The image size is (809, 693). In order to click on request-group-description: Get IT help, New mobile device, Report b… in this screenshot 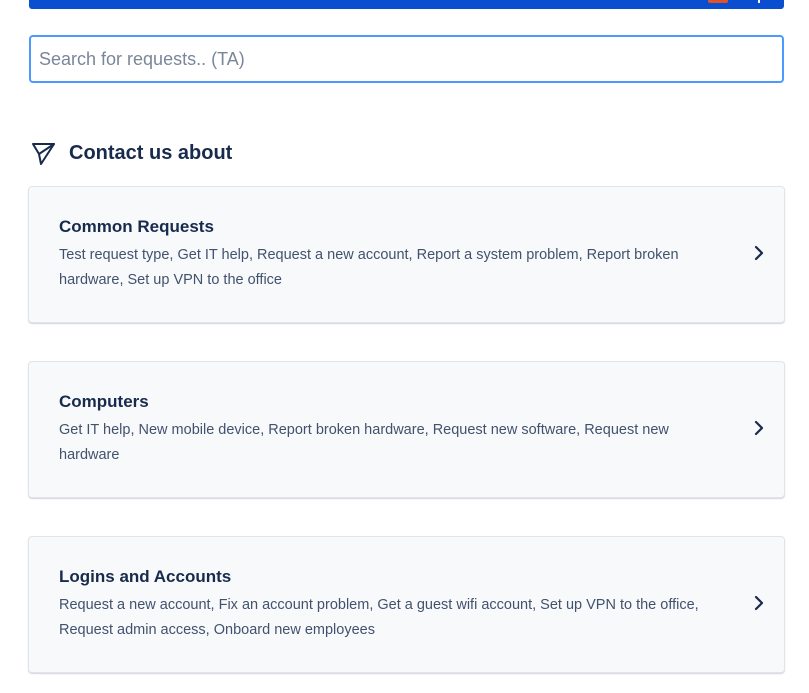, I will do `click(364, 442)`.